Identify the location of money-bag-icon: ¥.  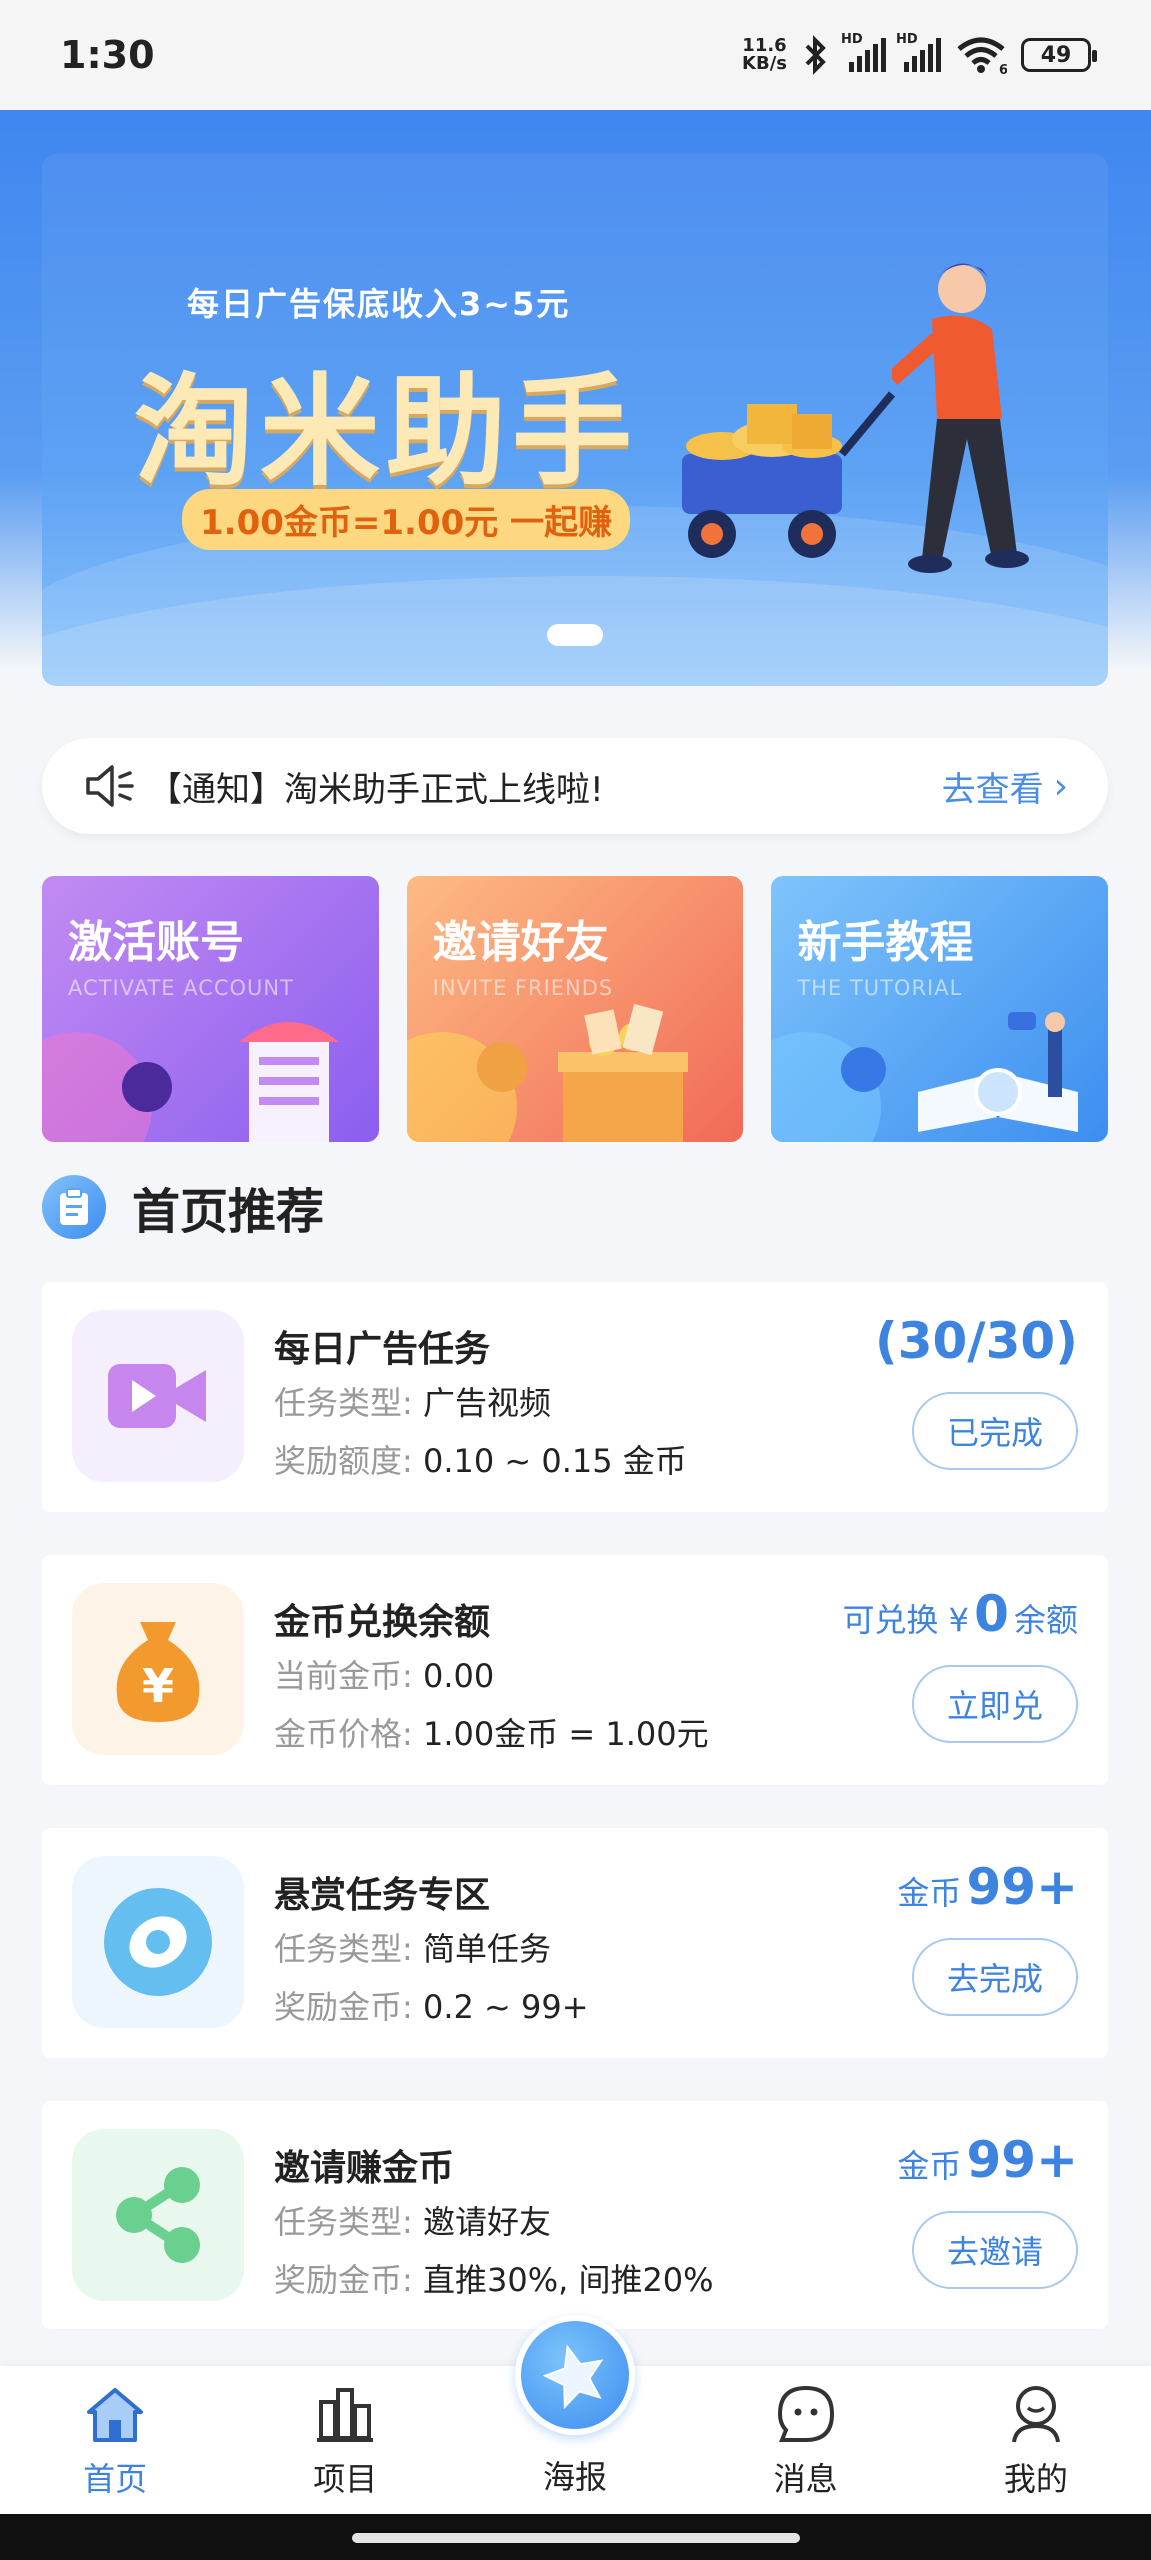
(158, 1669).